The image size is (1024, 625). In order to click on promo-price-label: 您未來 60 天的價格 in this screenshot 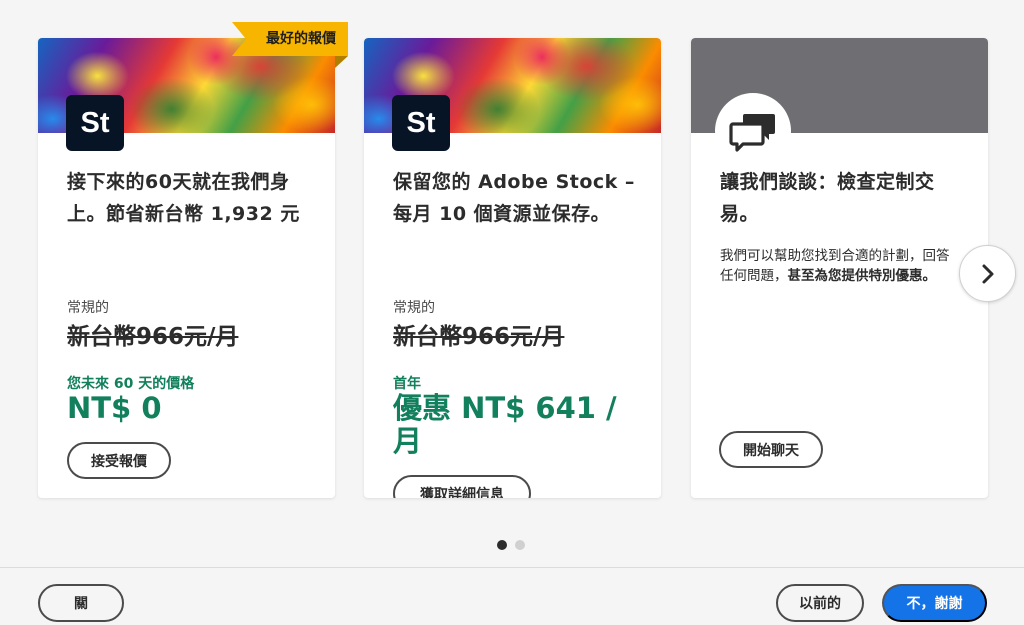, I will do `click(131, 384)`.